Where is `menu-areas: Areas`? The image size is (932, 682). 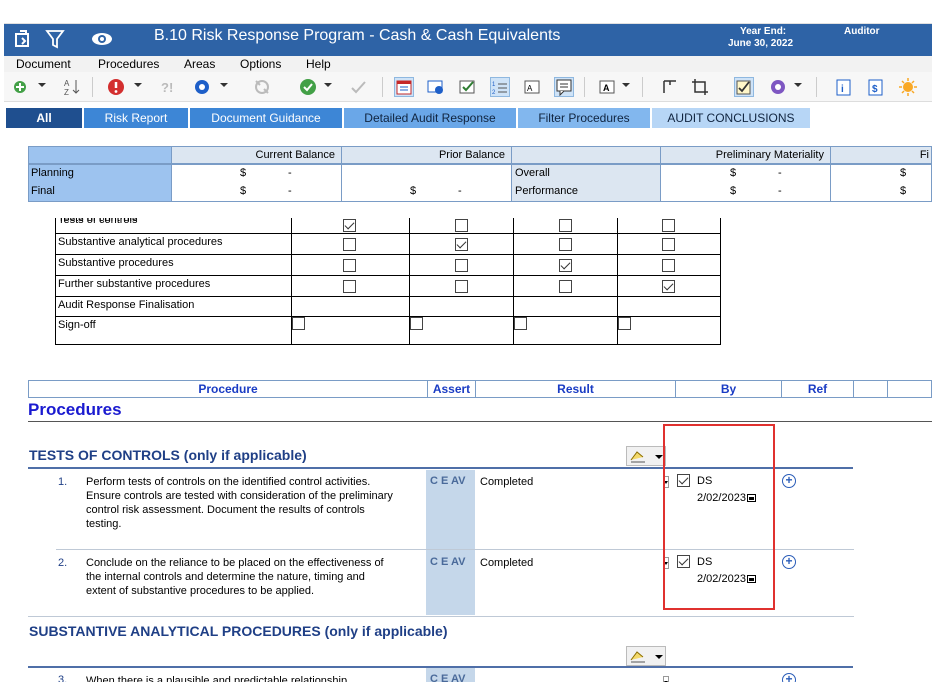
menu-areas: Areas is located at coordinates (199, 64).